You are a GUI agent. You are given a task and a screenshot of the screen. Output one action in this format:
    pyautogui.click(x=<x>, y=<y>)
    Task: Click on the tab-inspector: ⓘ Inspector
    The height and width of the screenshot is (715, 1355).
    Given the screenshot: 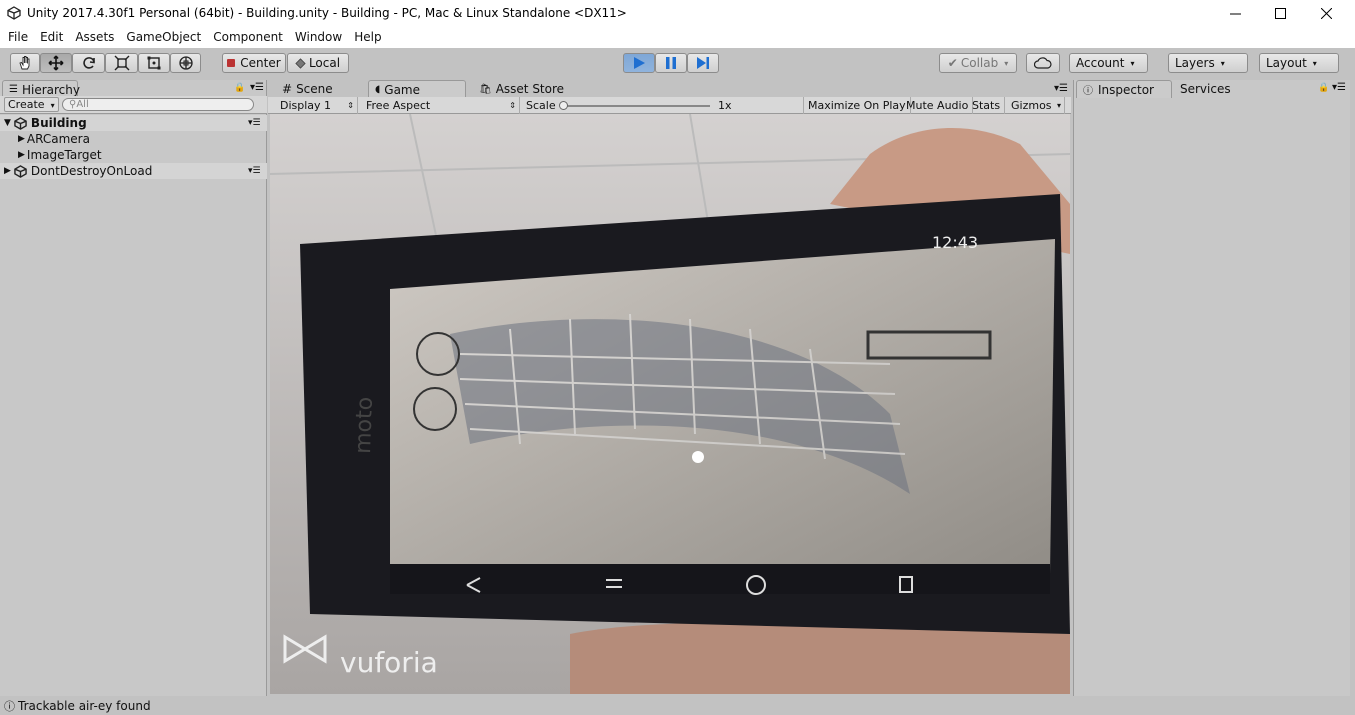 What is the action you would take?
    pyautogui.click(x=1124, y=89)
    